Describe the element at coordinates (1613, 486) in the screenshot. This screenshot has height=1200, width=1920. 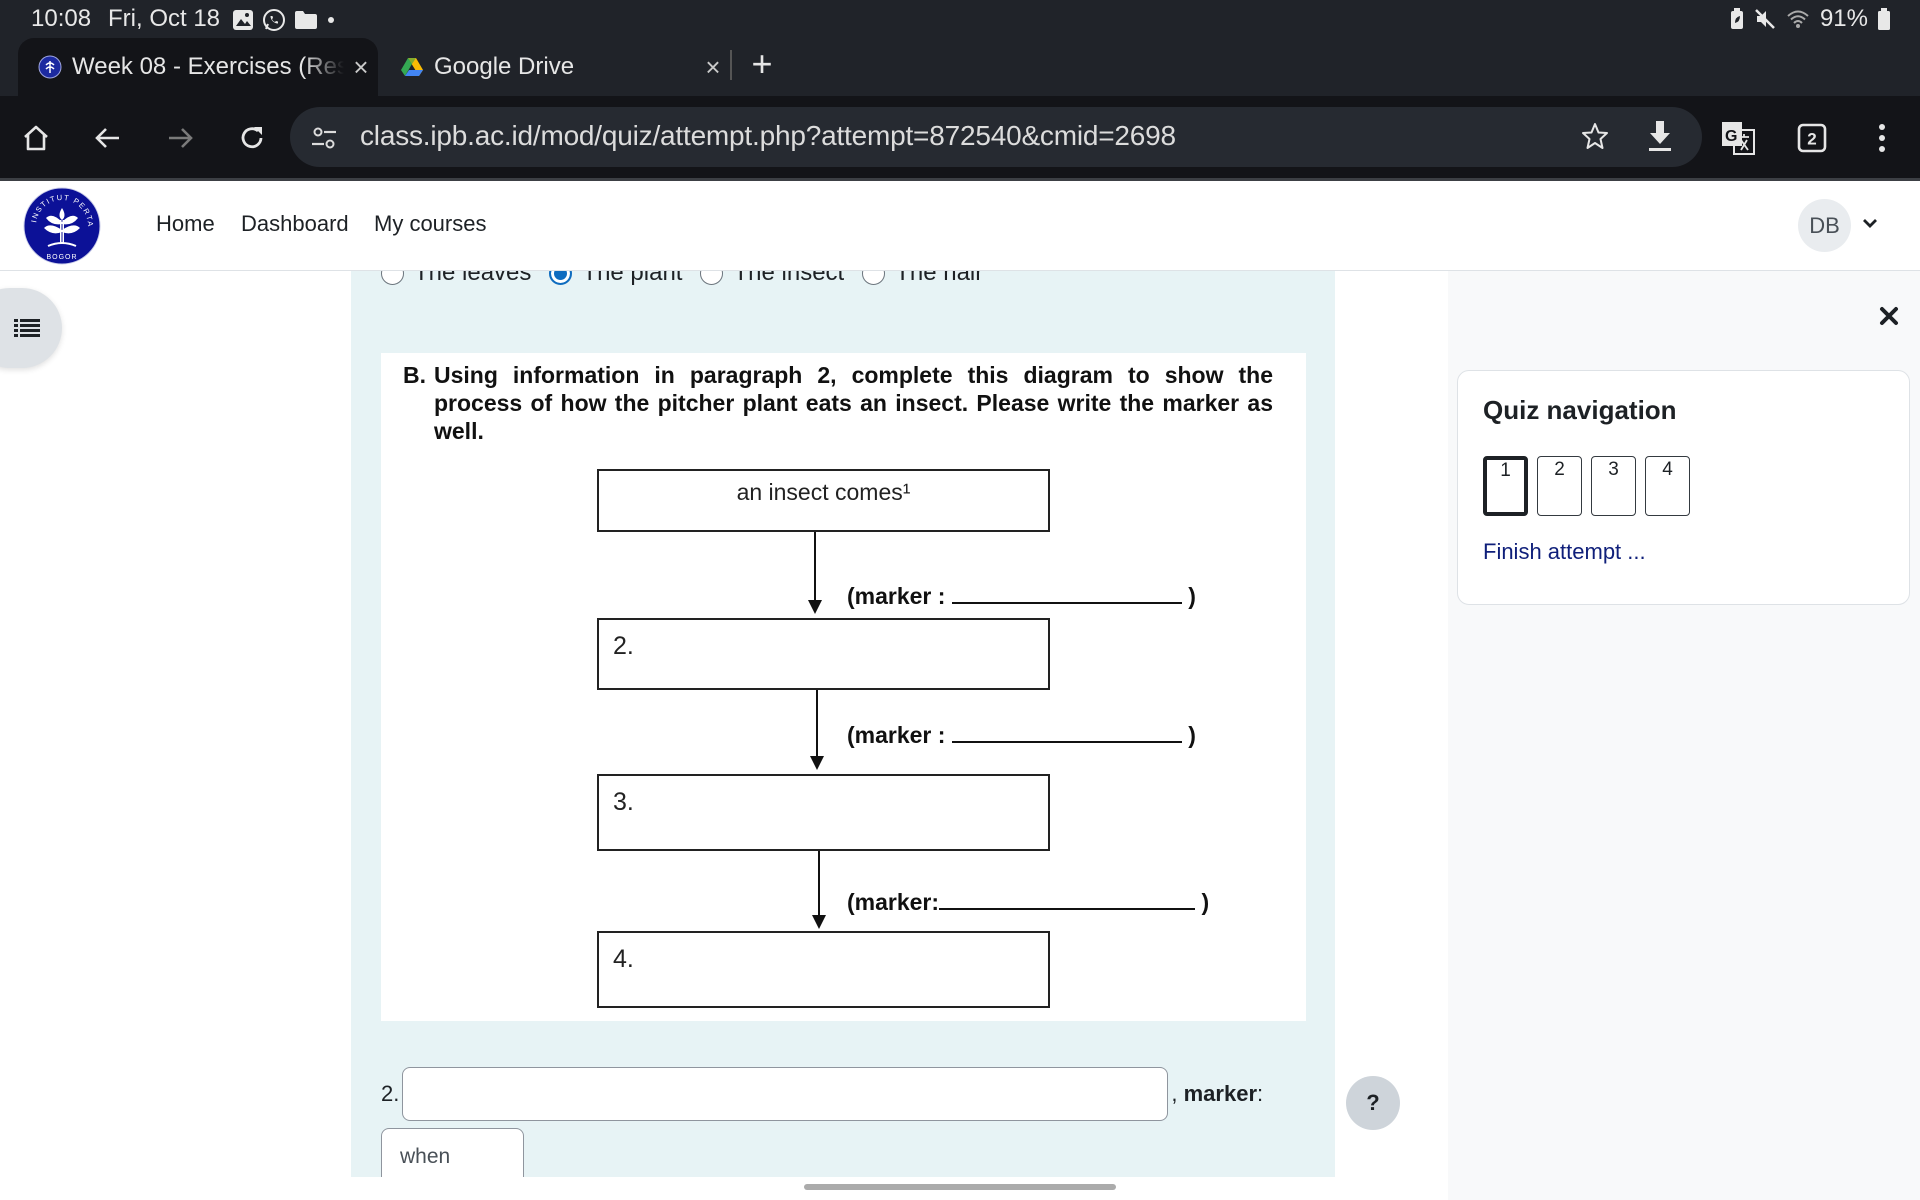
I see `quiz-question-3-button: 3` at that location.